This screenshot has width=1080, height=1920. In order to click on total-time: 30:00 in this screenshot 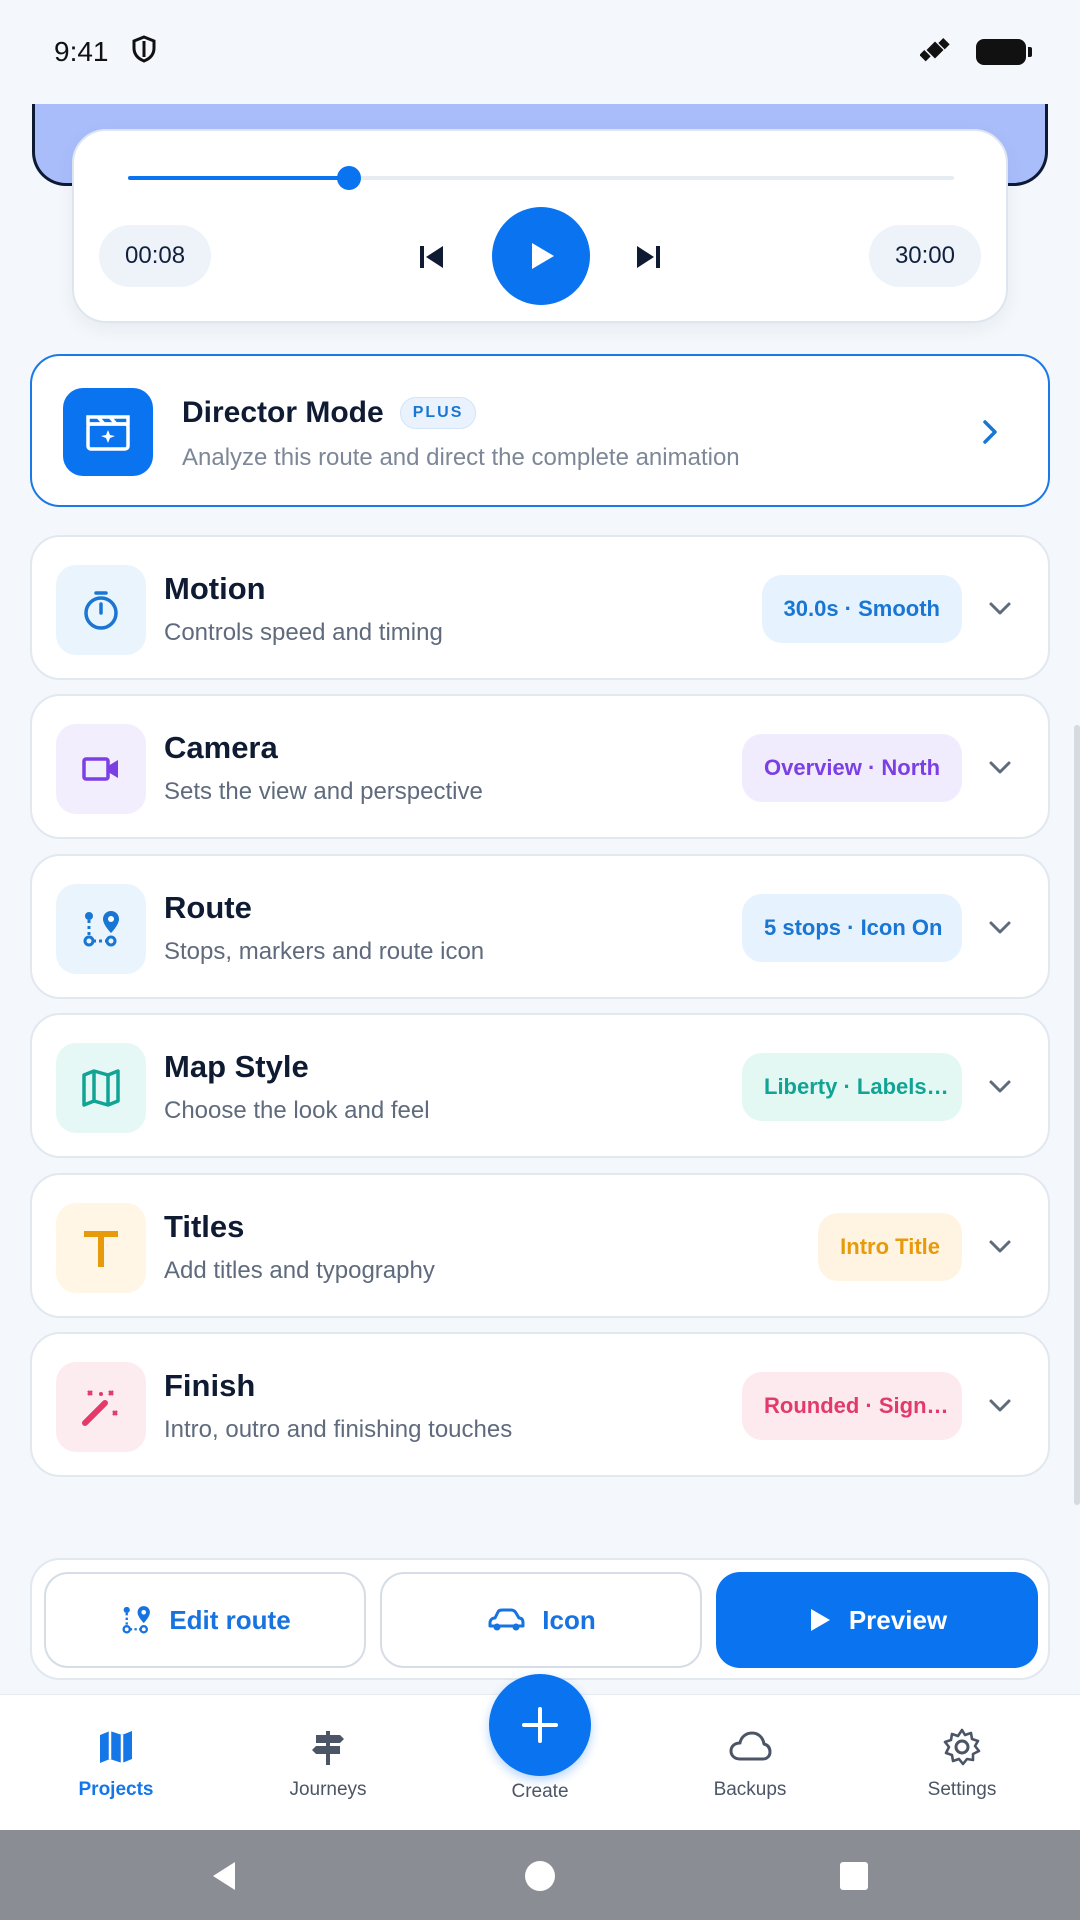, I will do `click(924, 256)`.